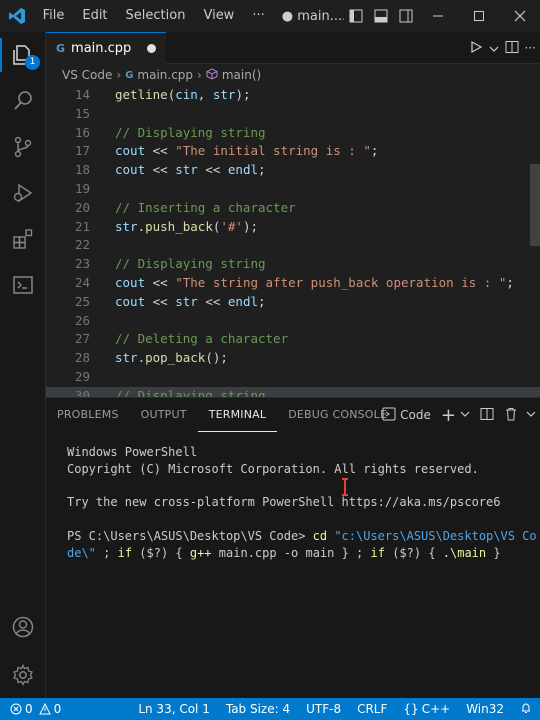 Image resolution: width=540 pixels, height=720 pixels. What do you see at coordinates (485, 709) in the screenshot?
I see `platform: Win32` at bounding box center [485, 709].